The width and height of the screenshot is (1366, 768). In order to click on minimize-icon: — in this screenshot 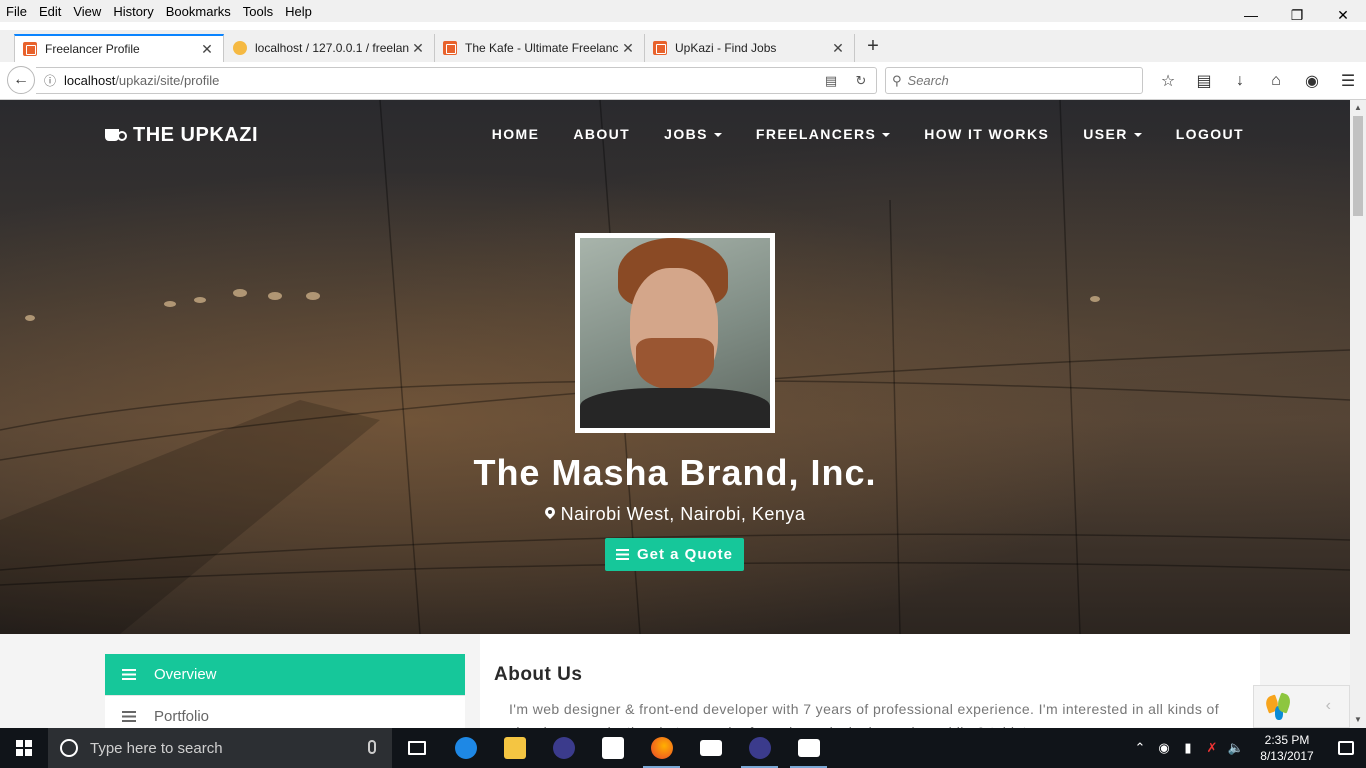, I will do `click(1251, 15)`.